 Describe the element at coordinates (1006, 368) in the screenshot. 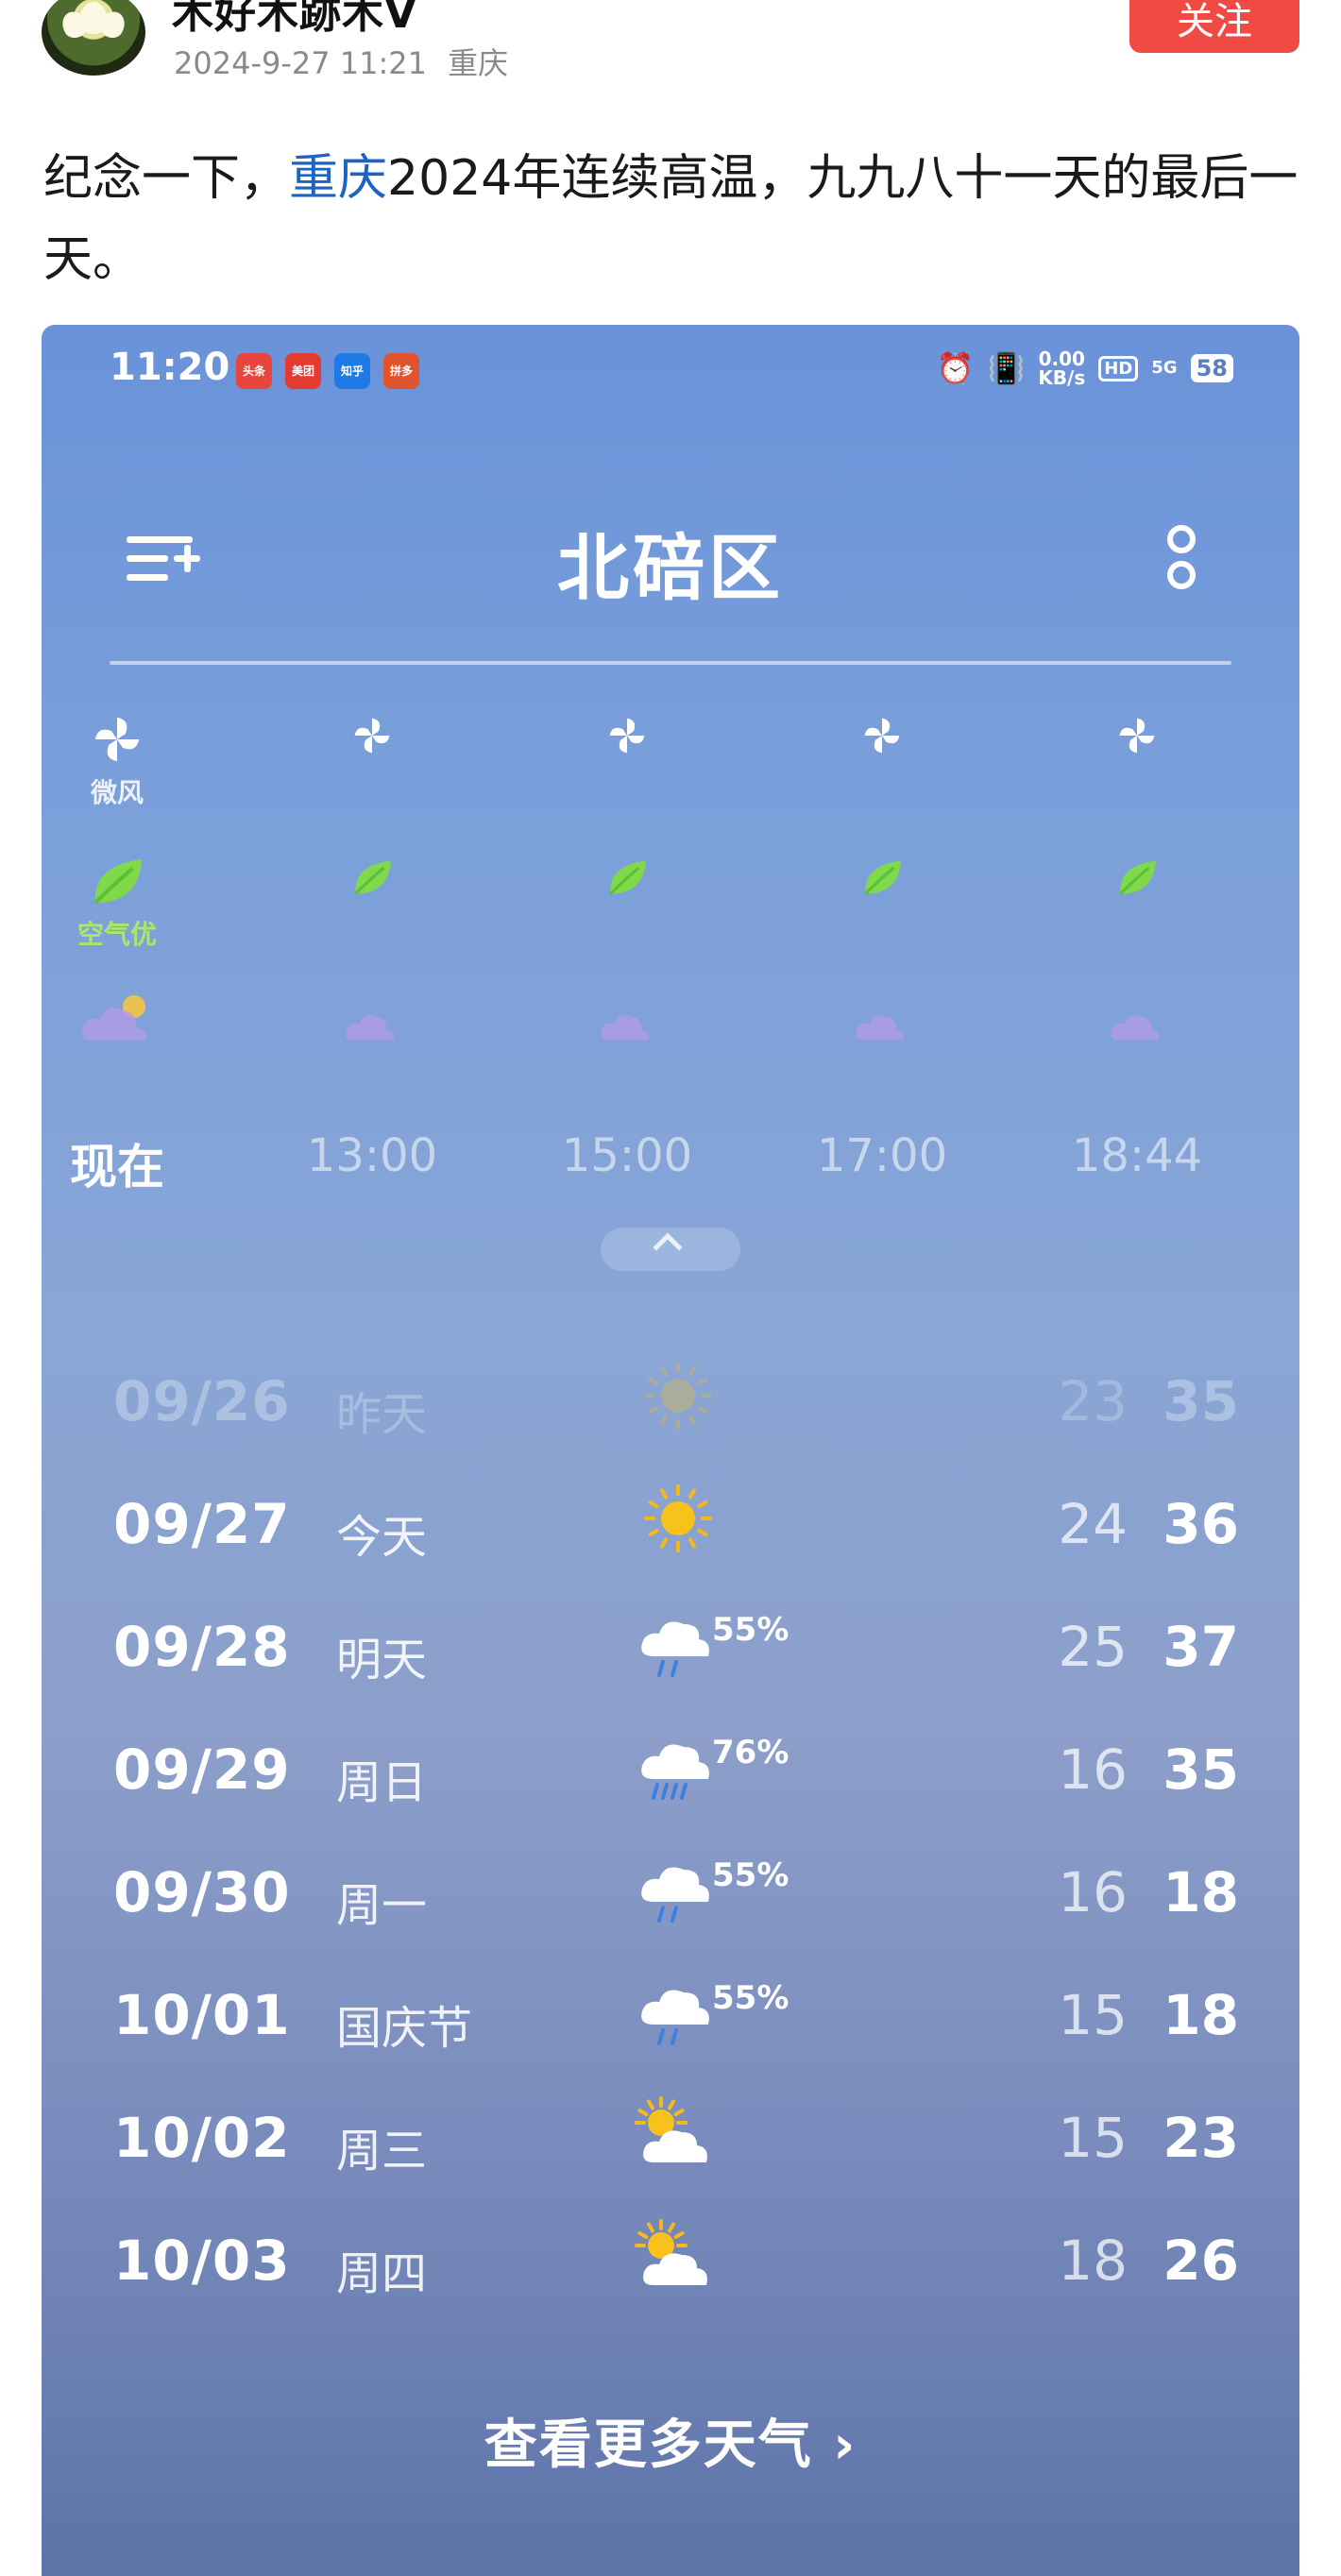

I see `vibrate-icon: 📳` at that location.